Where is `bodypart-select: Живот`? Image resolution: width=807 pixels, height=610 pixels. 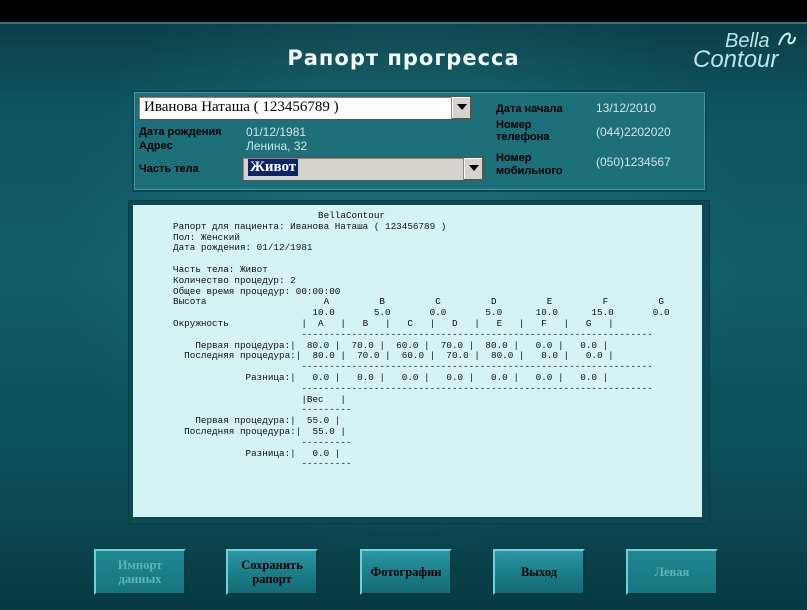
bodypart-select: Живот is located at coordinates (363, 169).